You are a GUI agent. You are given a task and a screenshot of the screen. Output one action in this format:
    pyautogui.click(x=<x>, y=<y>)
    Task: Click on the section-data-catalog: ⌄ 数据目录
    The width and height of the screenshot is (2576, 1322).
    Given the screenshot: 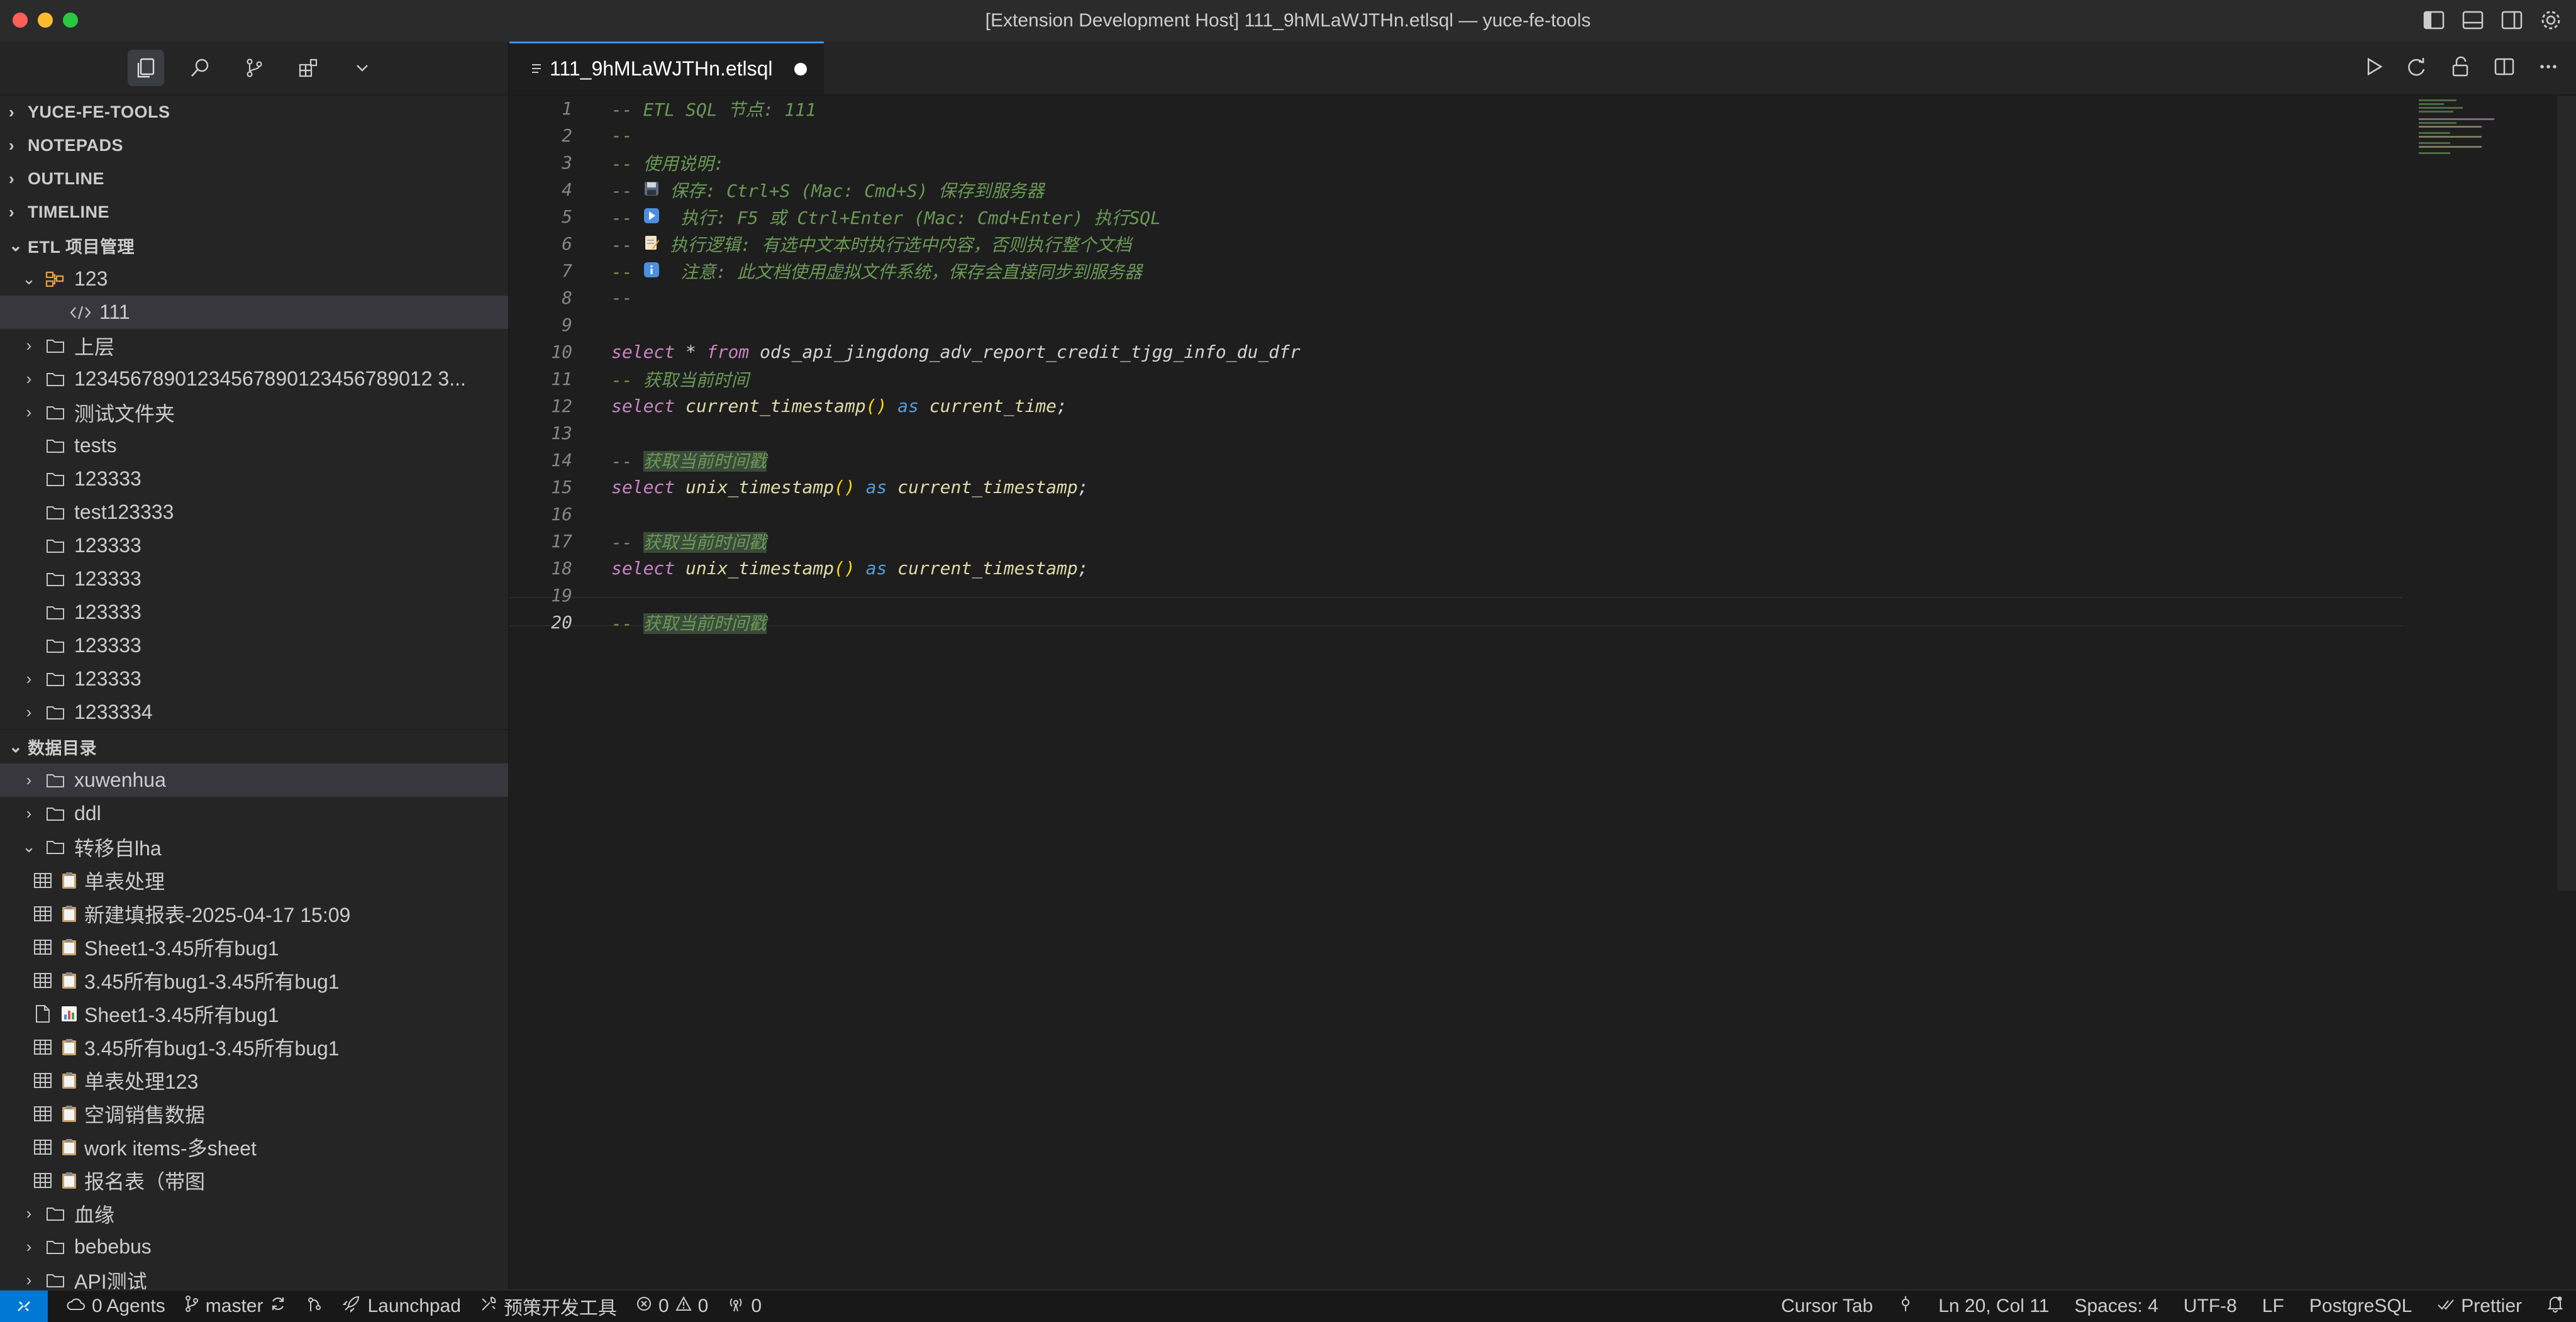 What is the action you would take?
    pyautogui.click(x=254, y=746)
    